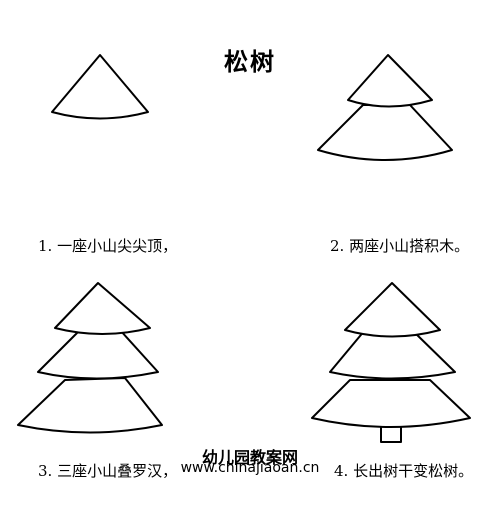 Image resolution: width=500 pixels, height=526 pixels. I want to click on step1-tier-top, so click(100, 87).